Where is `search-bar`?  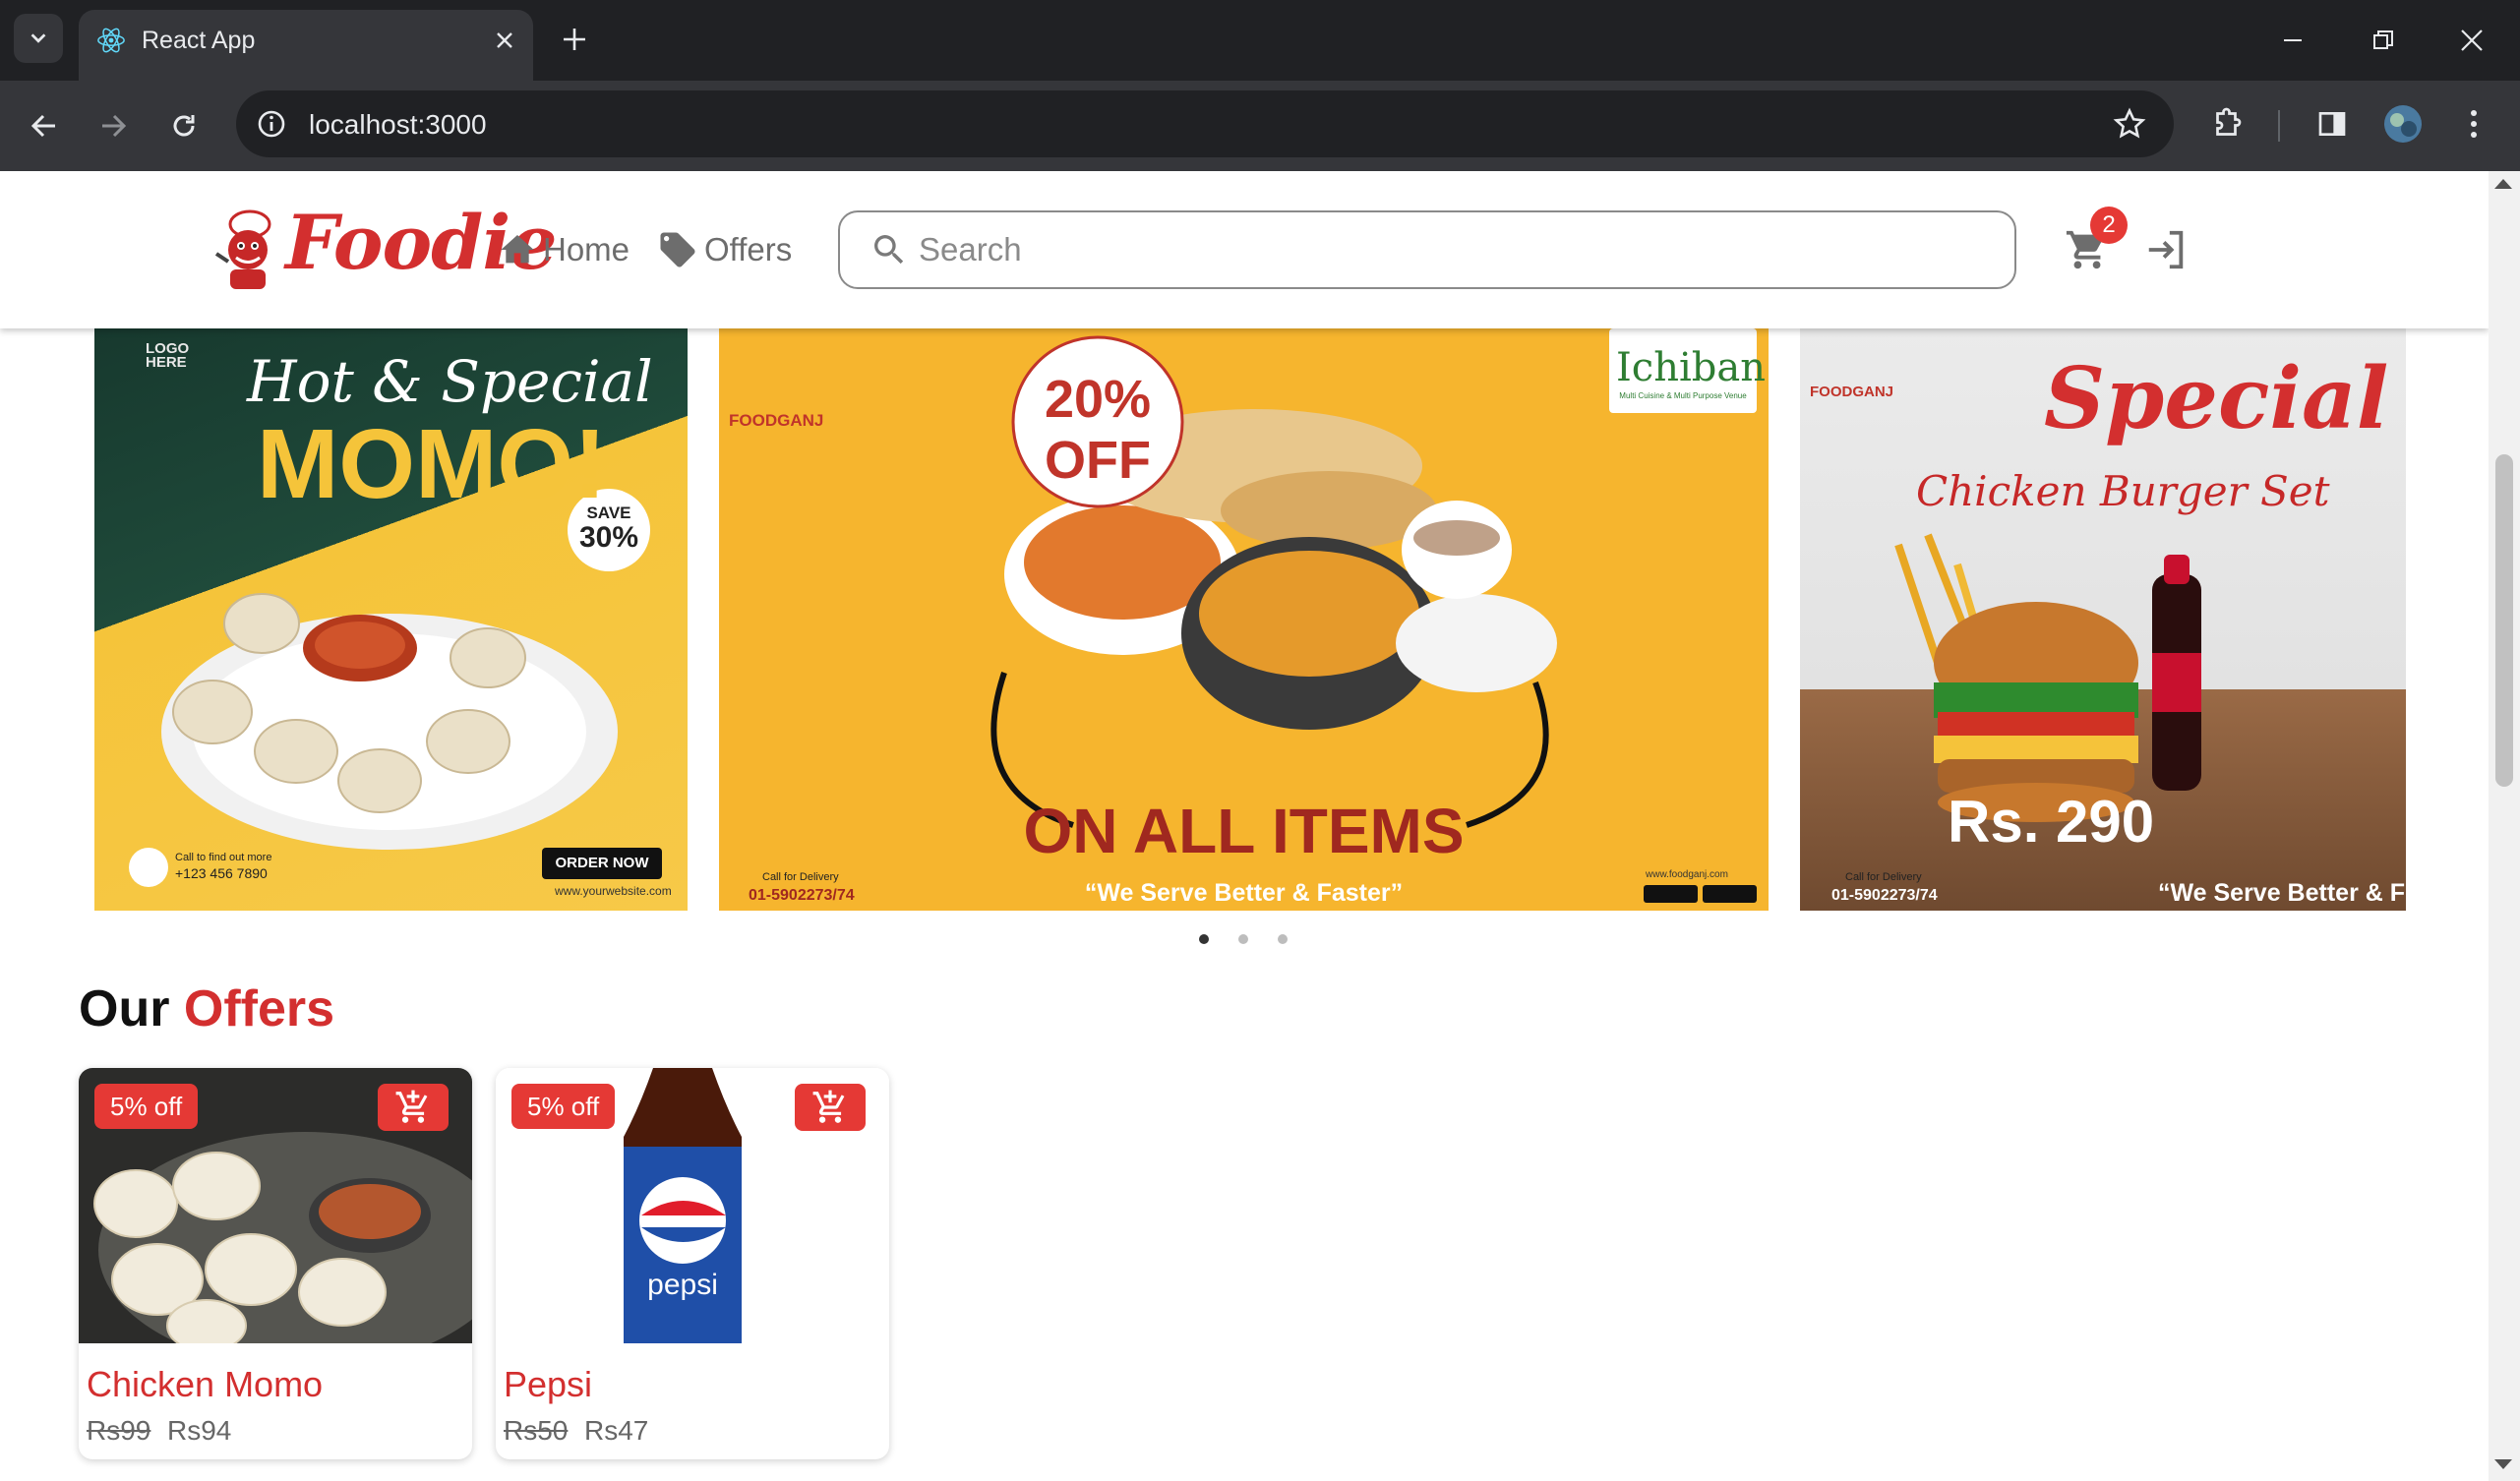 search-bar is located at coordinates (1427, 249).